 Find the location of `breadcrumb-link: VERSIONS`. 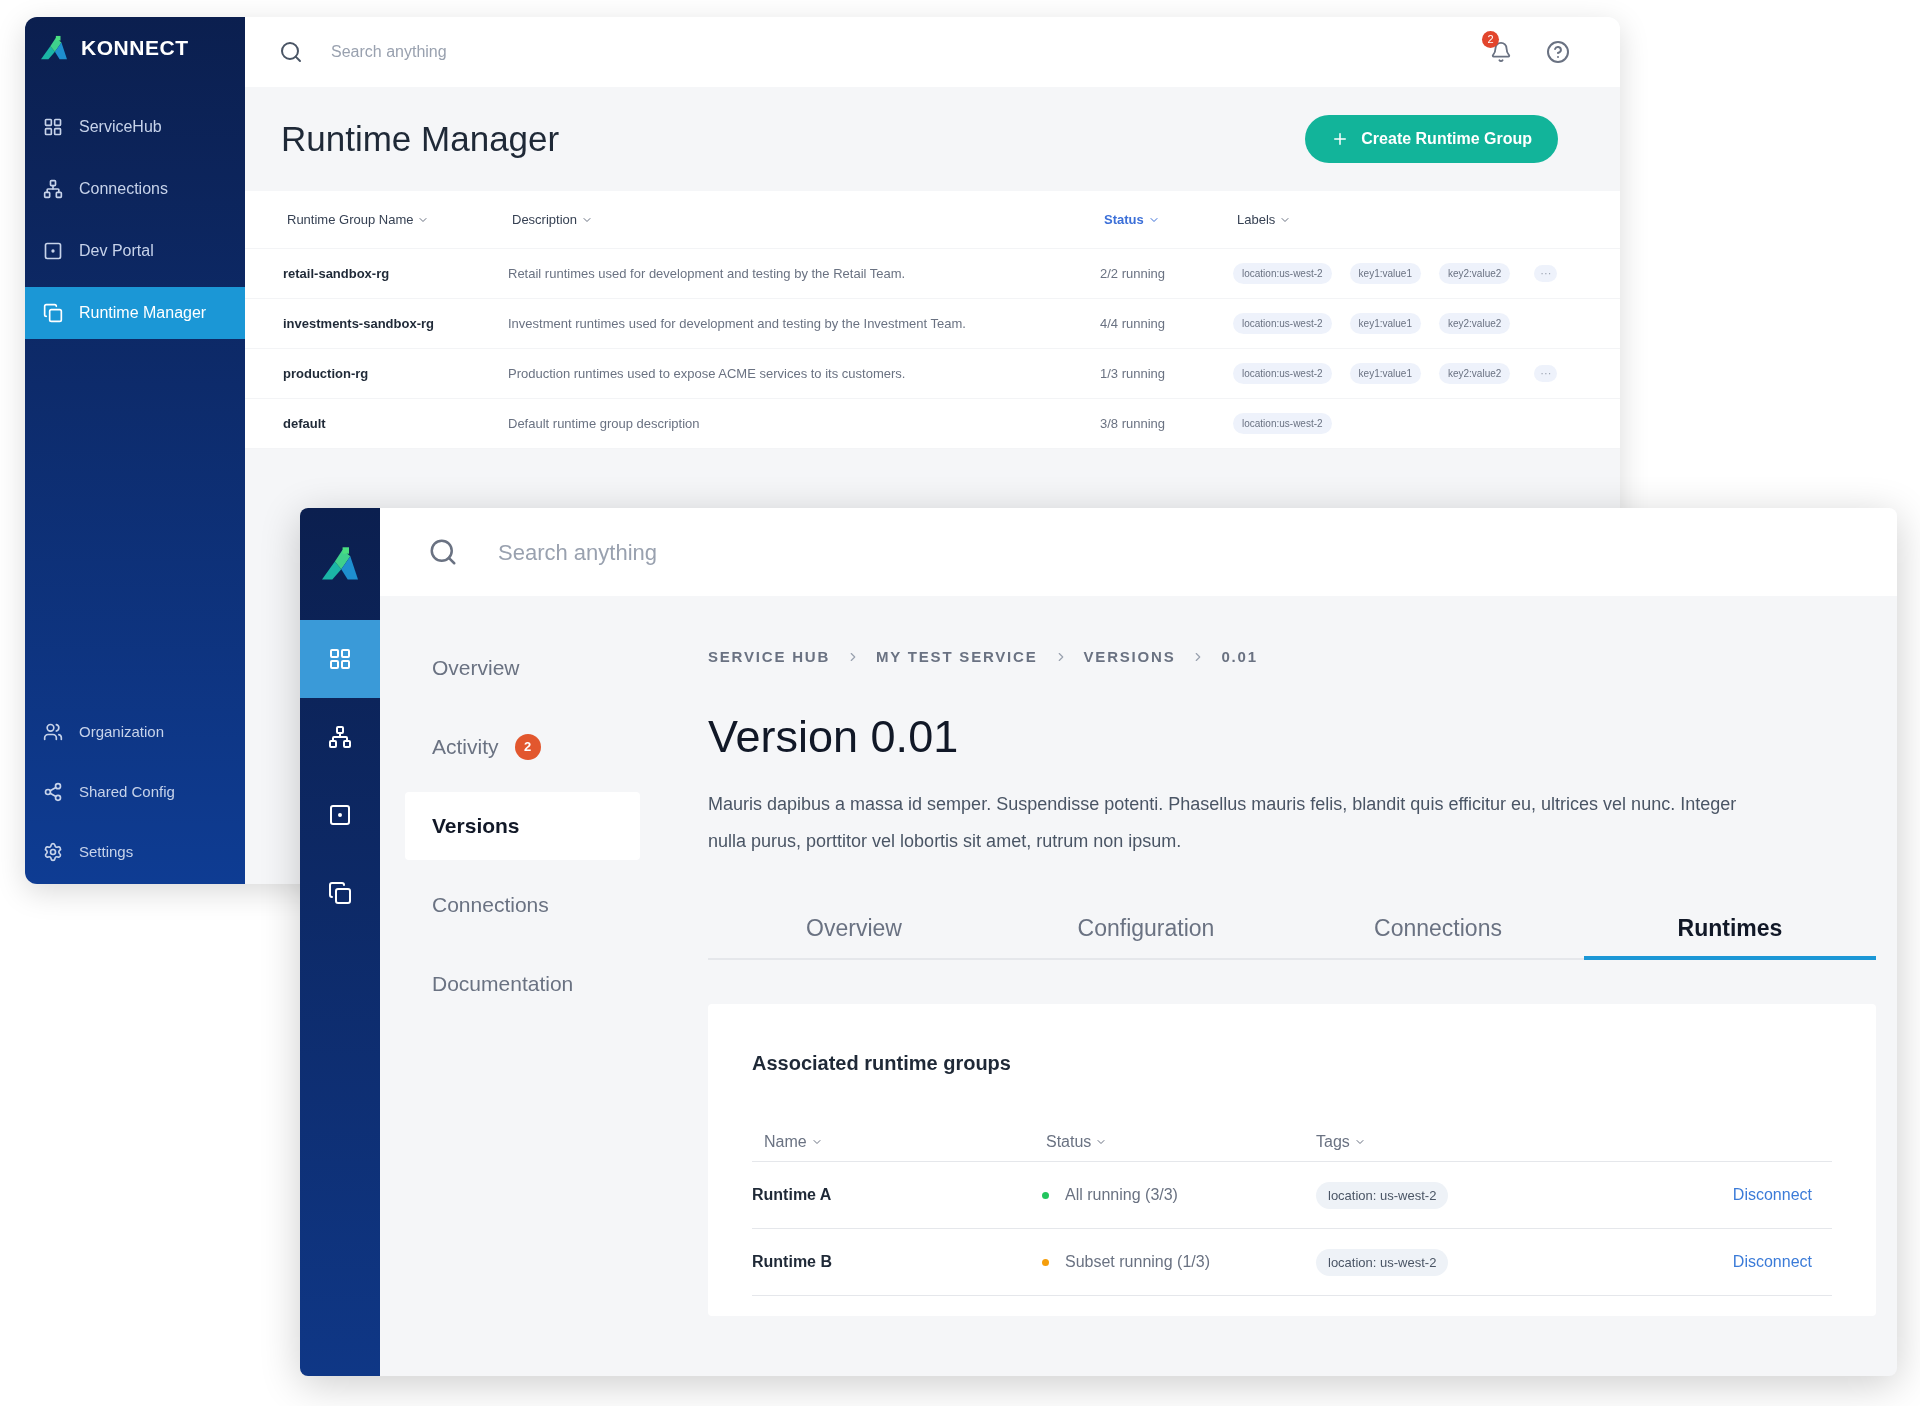

breadcrumb-link: VERSIONS is located at coordinates (1129, 657).